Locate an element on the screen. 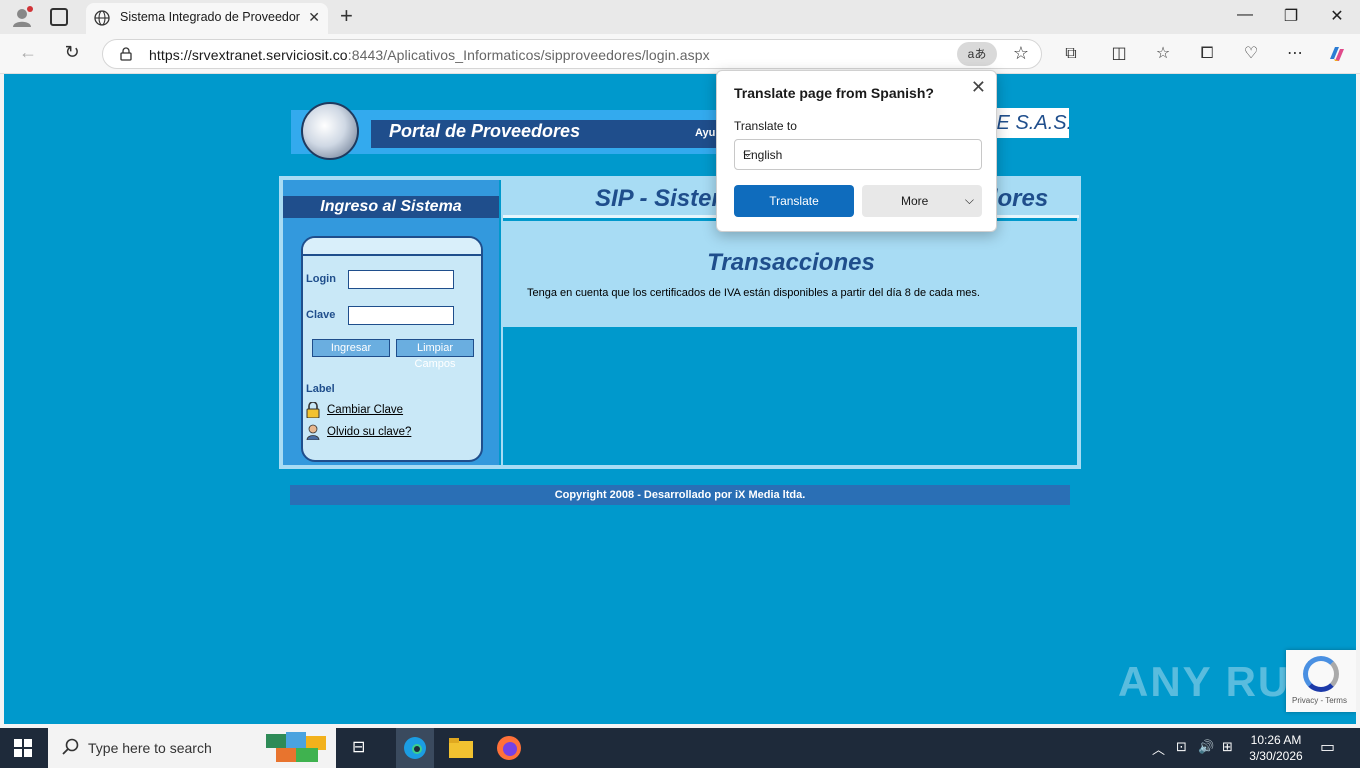 This screenshot has width=1360, height=768. translate-to-label: Translate to is located at coordinates (765, 126).